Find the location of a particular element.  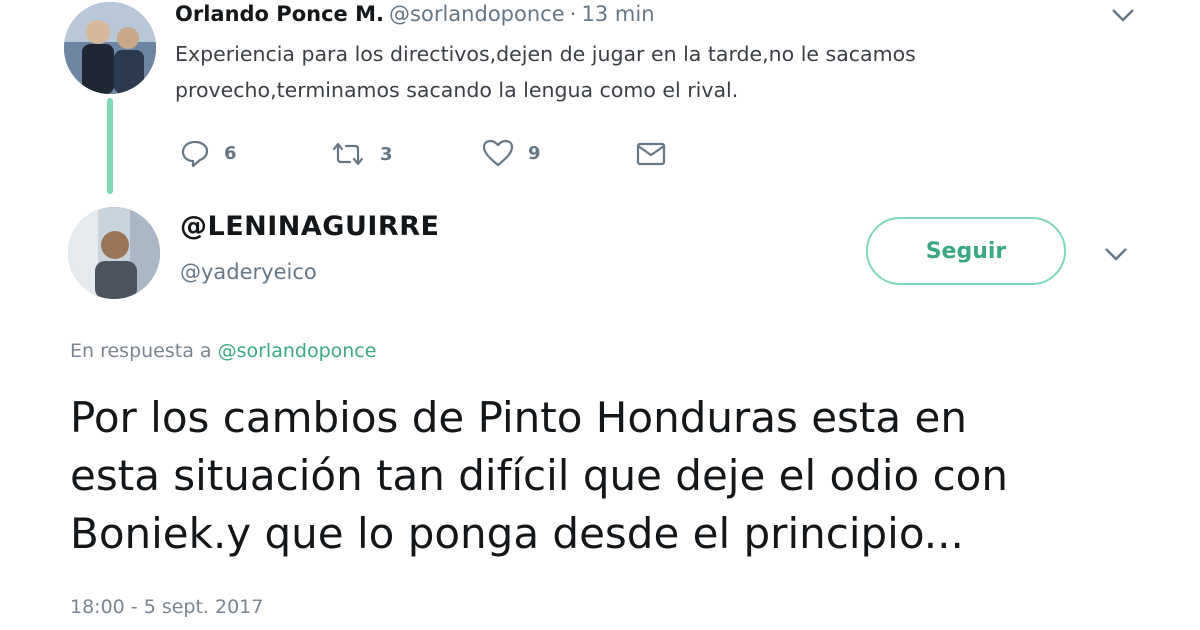

tweet1-header: Orlando Ponce M. @sorlandoponce · 13 min is located at coordinates (415, 14).